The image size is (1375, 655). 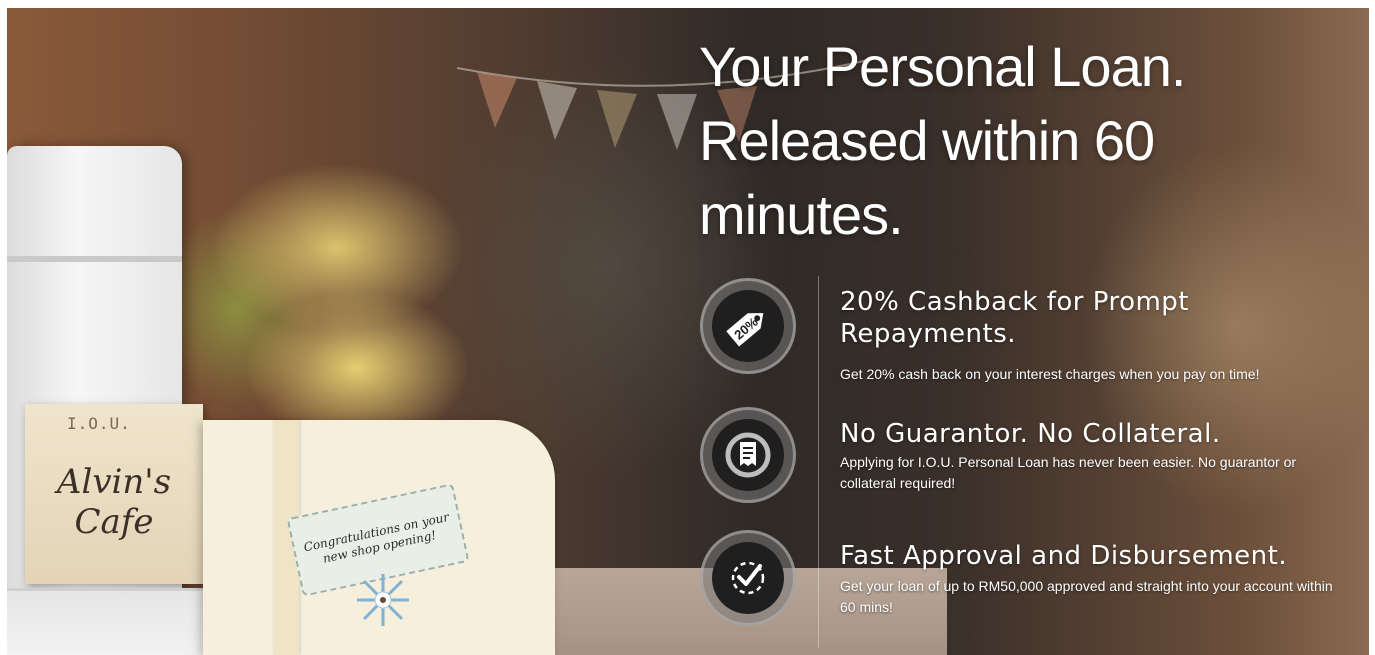 I want to click on feature-title-cashback: 20% Cashback for Prompt Repayments., so click(x=1015, y=318).